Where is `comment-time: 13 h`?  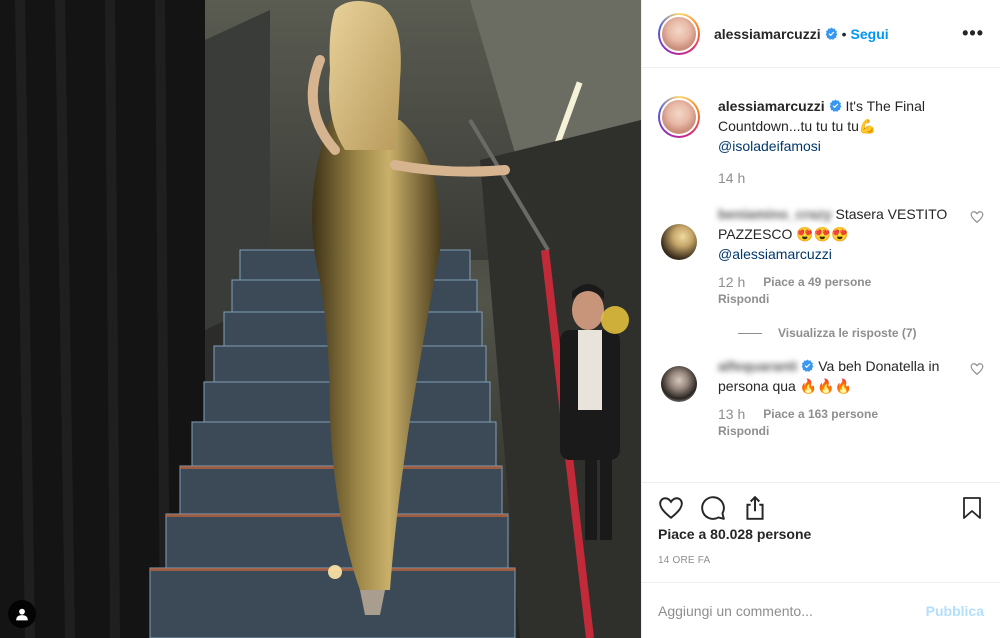 comment-time: 13 h is located at coordinates (731, 414).